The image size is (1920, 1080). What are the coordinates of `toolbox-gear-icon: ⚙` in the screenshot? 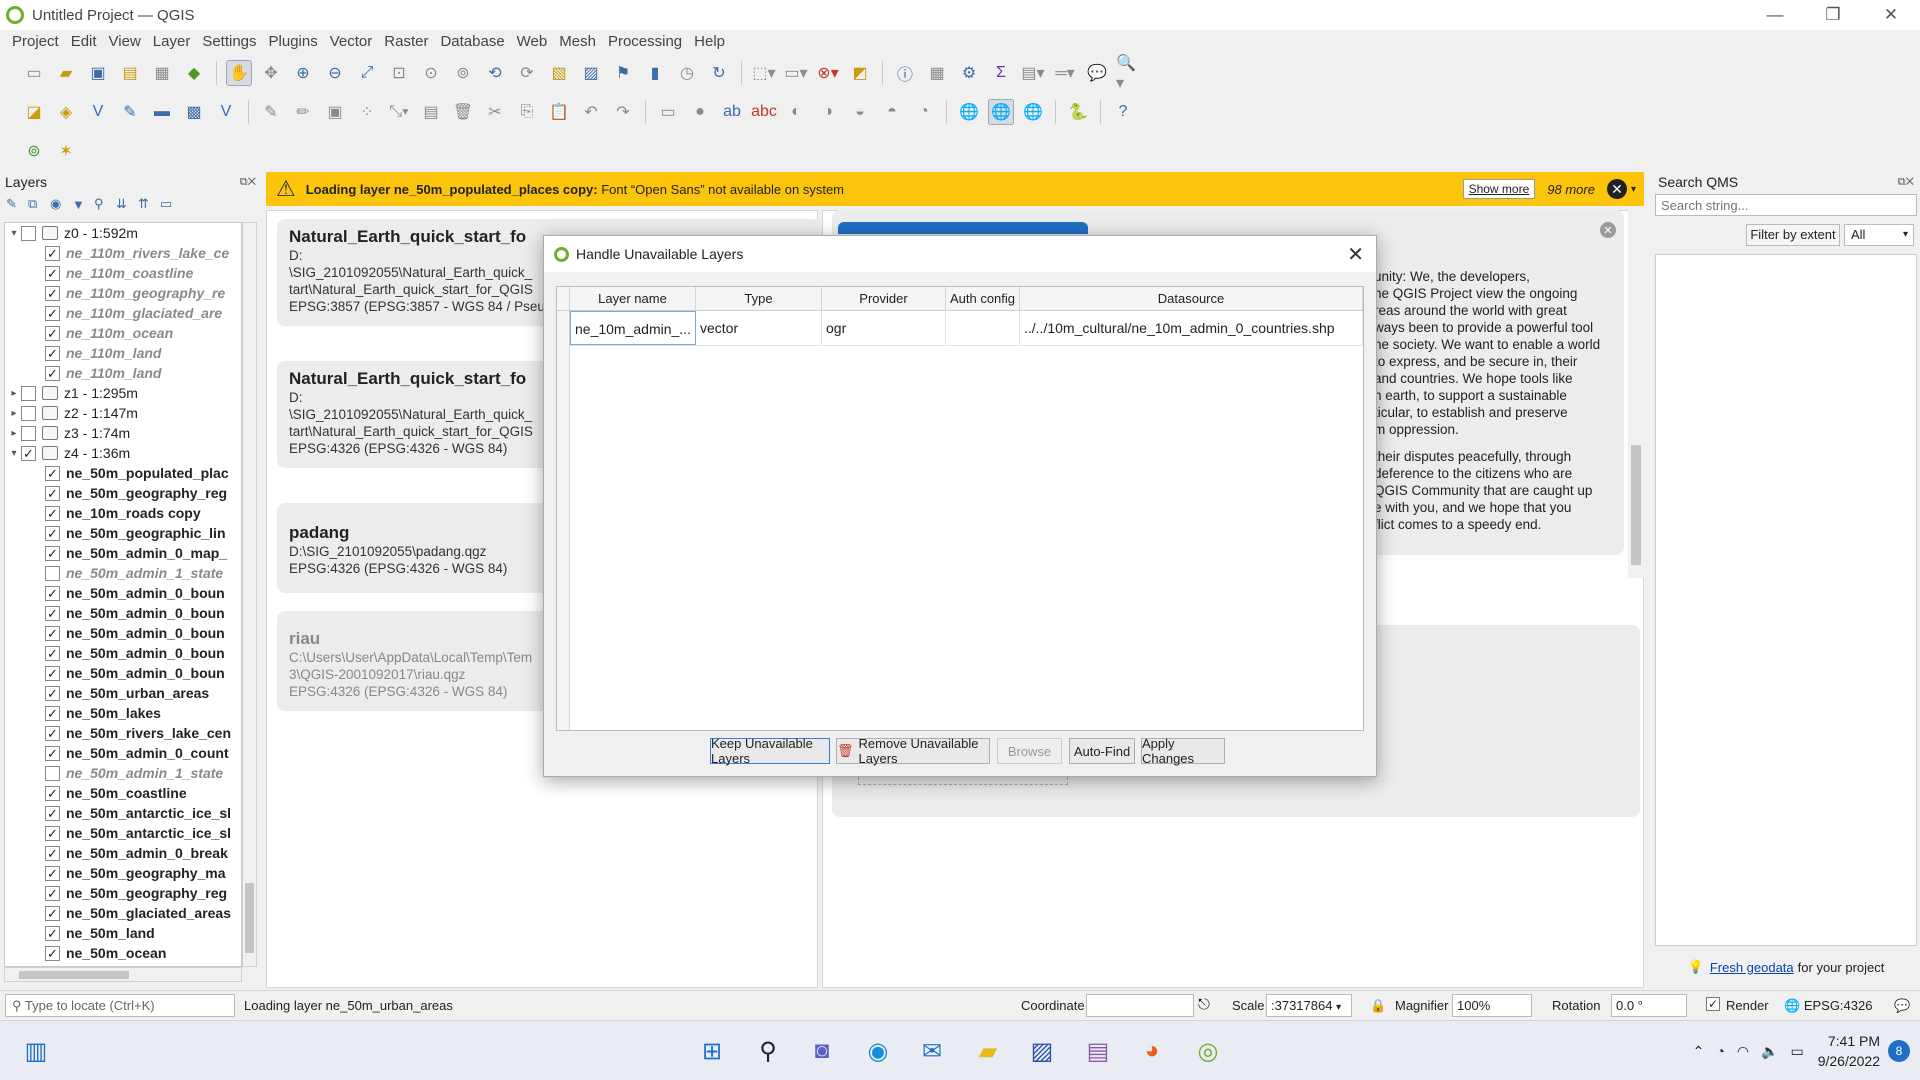 It's located at (969, 73).